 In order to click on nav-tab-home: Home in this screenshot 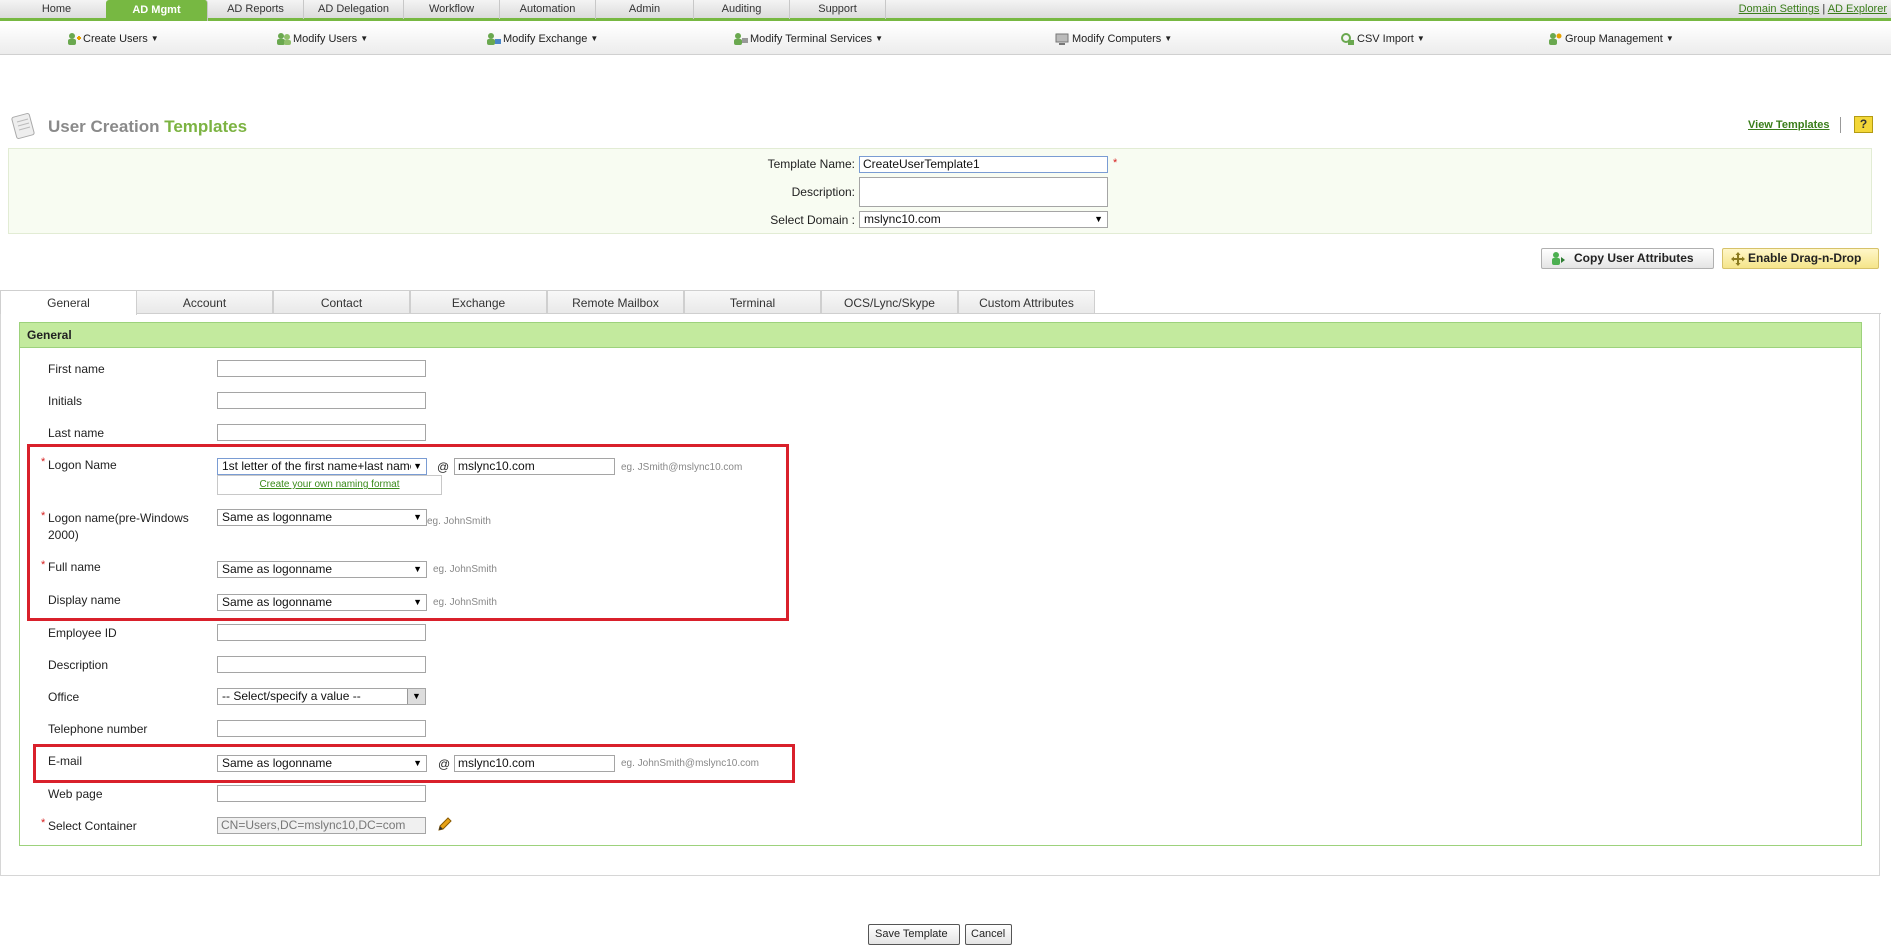, I will do `click(57, 9)`.